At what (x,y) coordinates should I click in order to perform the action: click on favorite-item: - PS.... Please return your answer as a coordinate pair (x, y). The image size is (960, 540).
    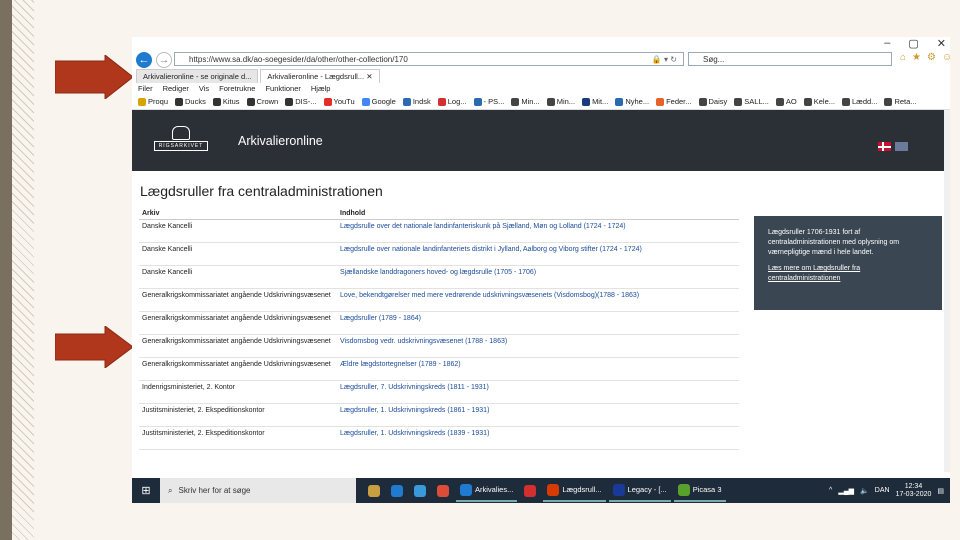
    Looking at the image, I should click on (488, 101).